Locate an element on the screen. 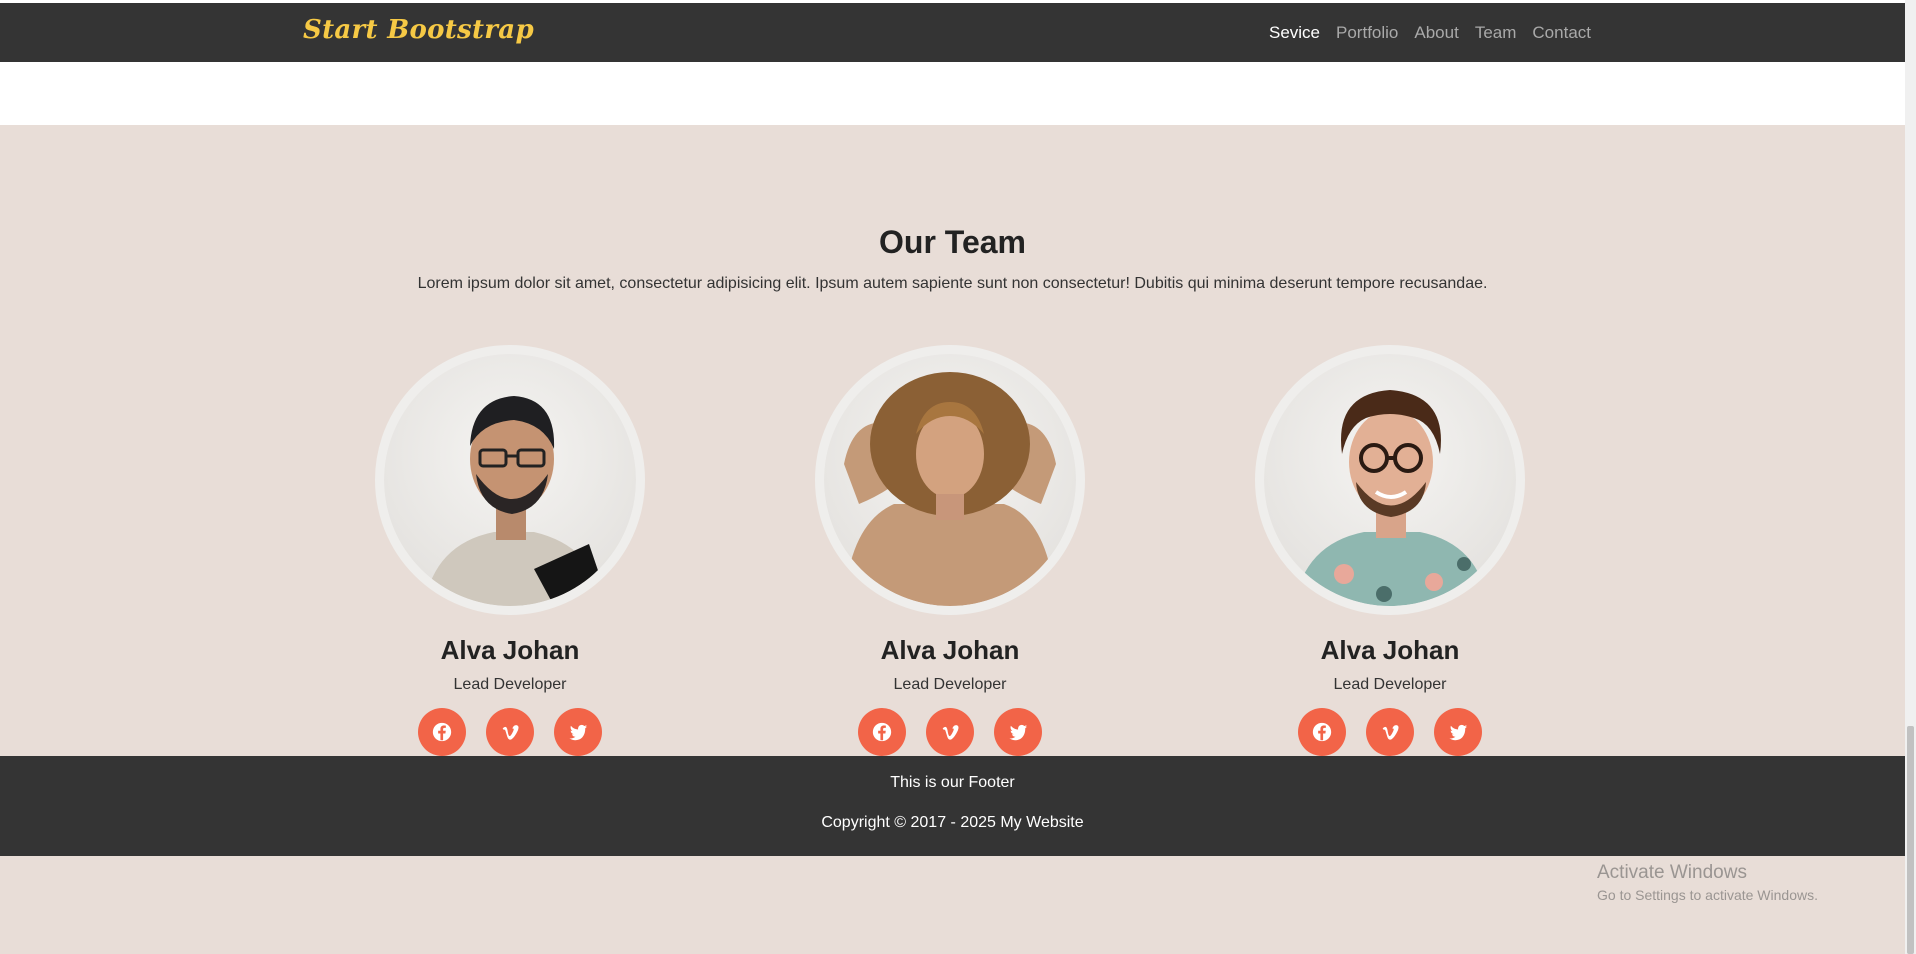  previous-section-bottom is located at coordinates (952, 93).